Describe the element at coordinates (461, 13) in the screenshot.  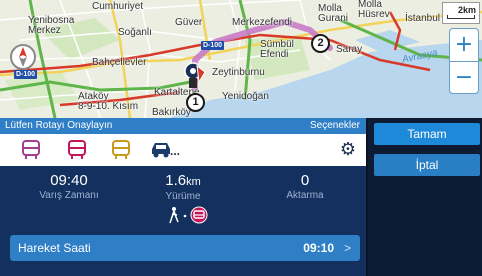
I see `map-scale: 2km` at that location.